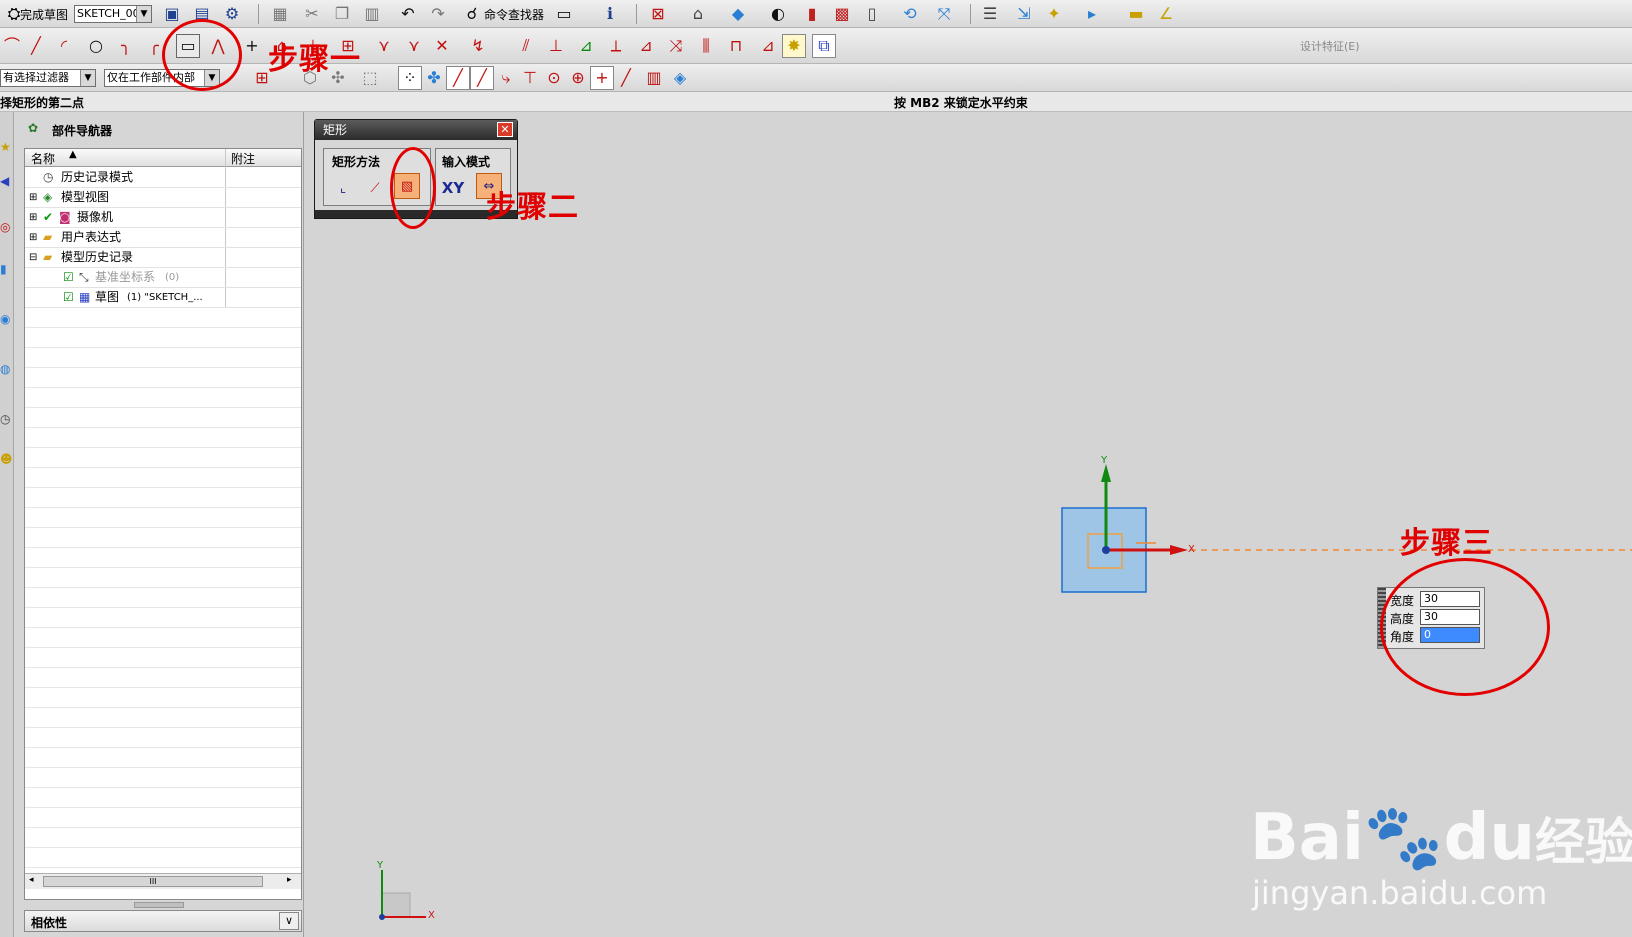 The image size is (1632, 937). Describe the element at coordinates (1400, 893) in the screenshot. I see `watermark-url: jingyan.baidu.com` at that location.